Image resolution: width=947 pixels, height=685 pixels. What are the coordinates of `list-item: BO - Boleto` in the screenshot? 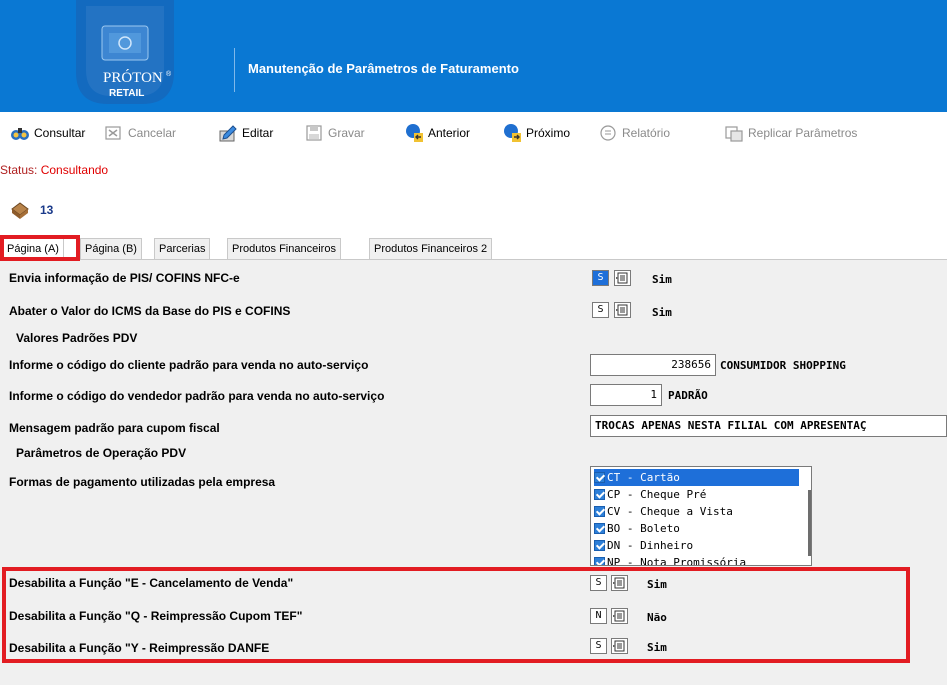 It's located at (696, 528).